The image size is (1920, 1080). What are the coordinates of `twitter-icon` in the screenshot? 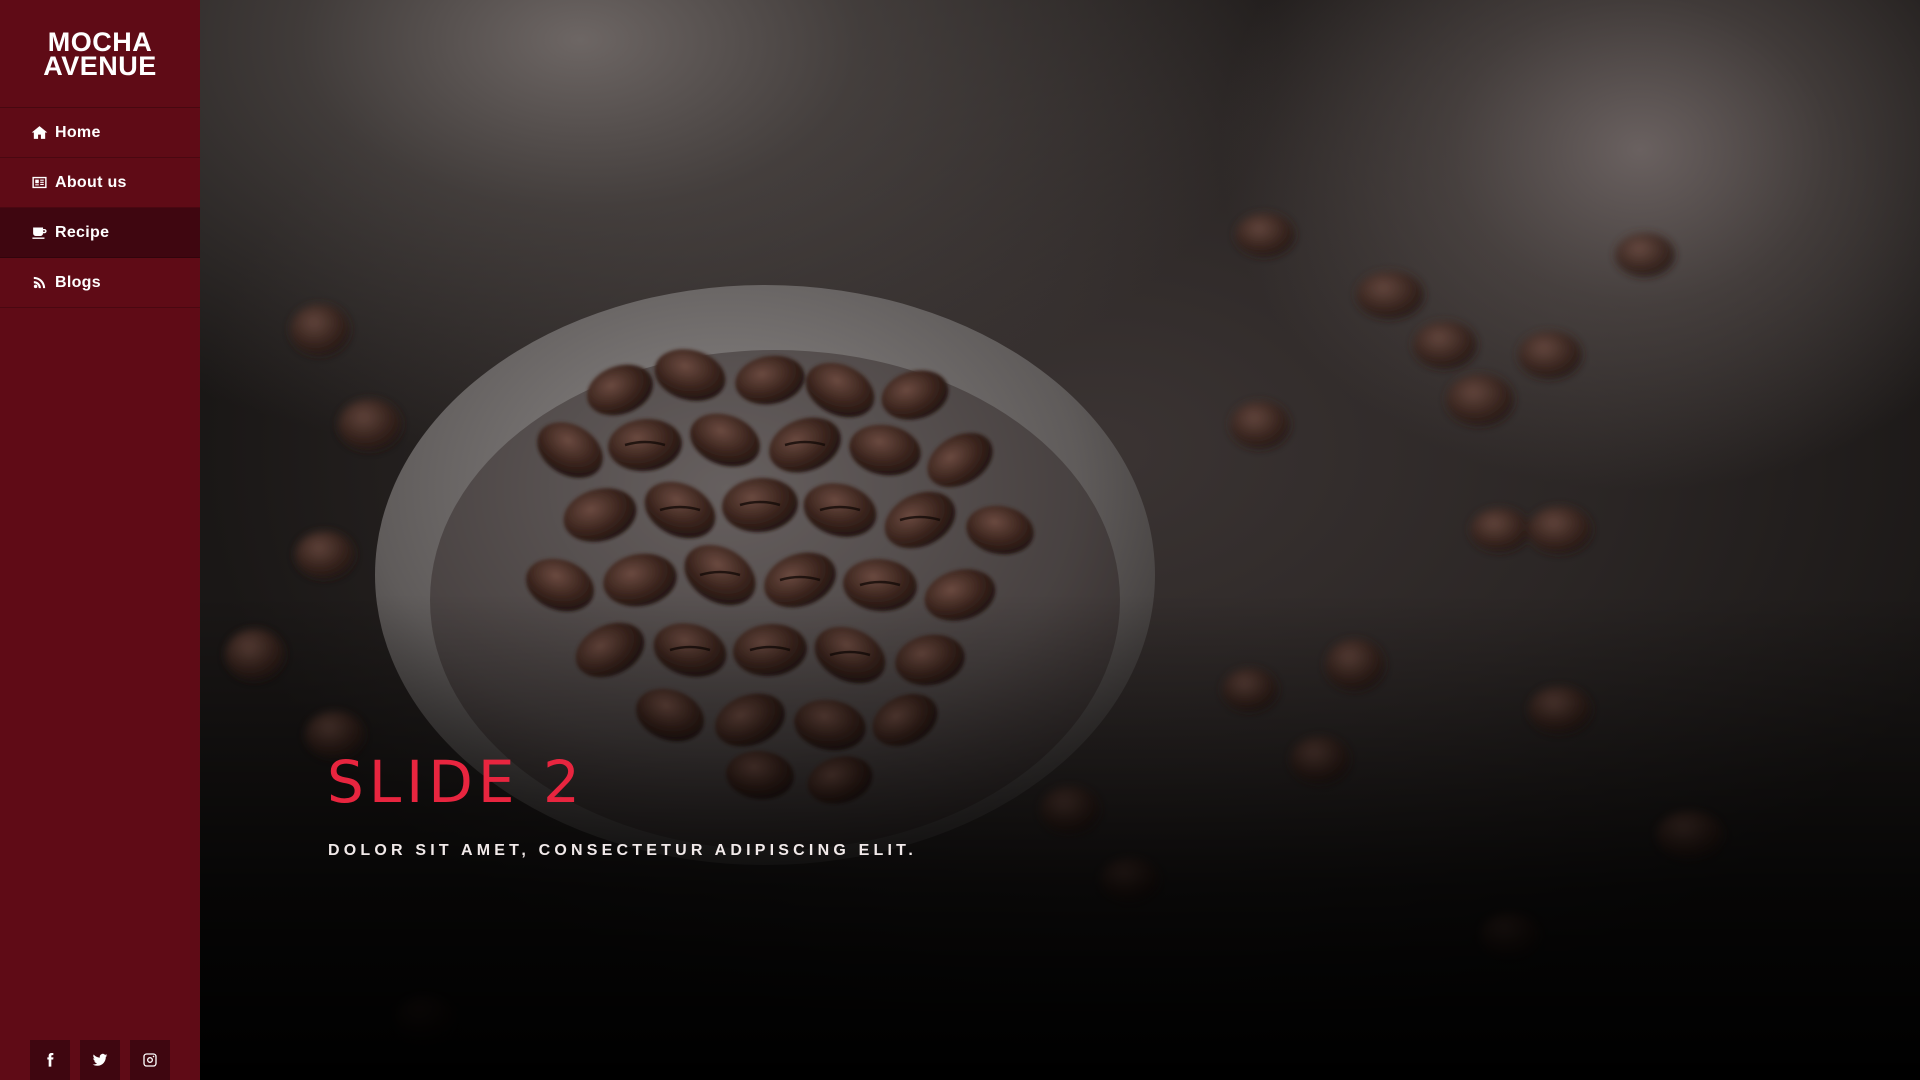 It's located at (100, 1059).